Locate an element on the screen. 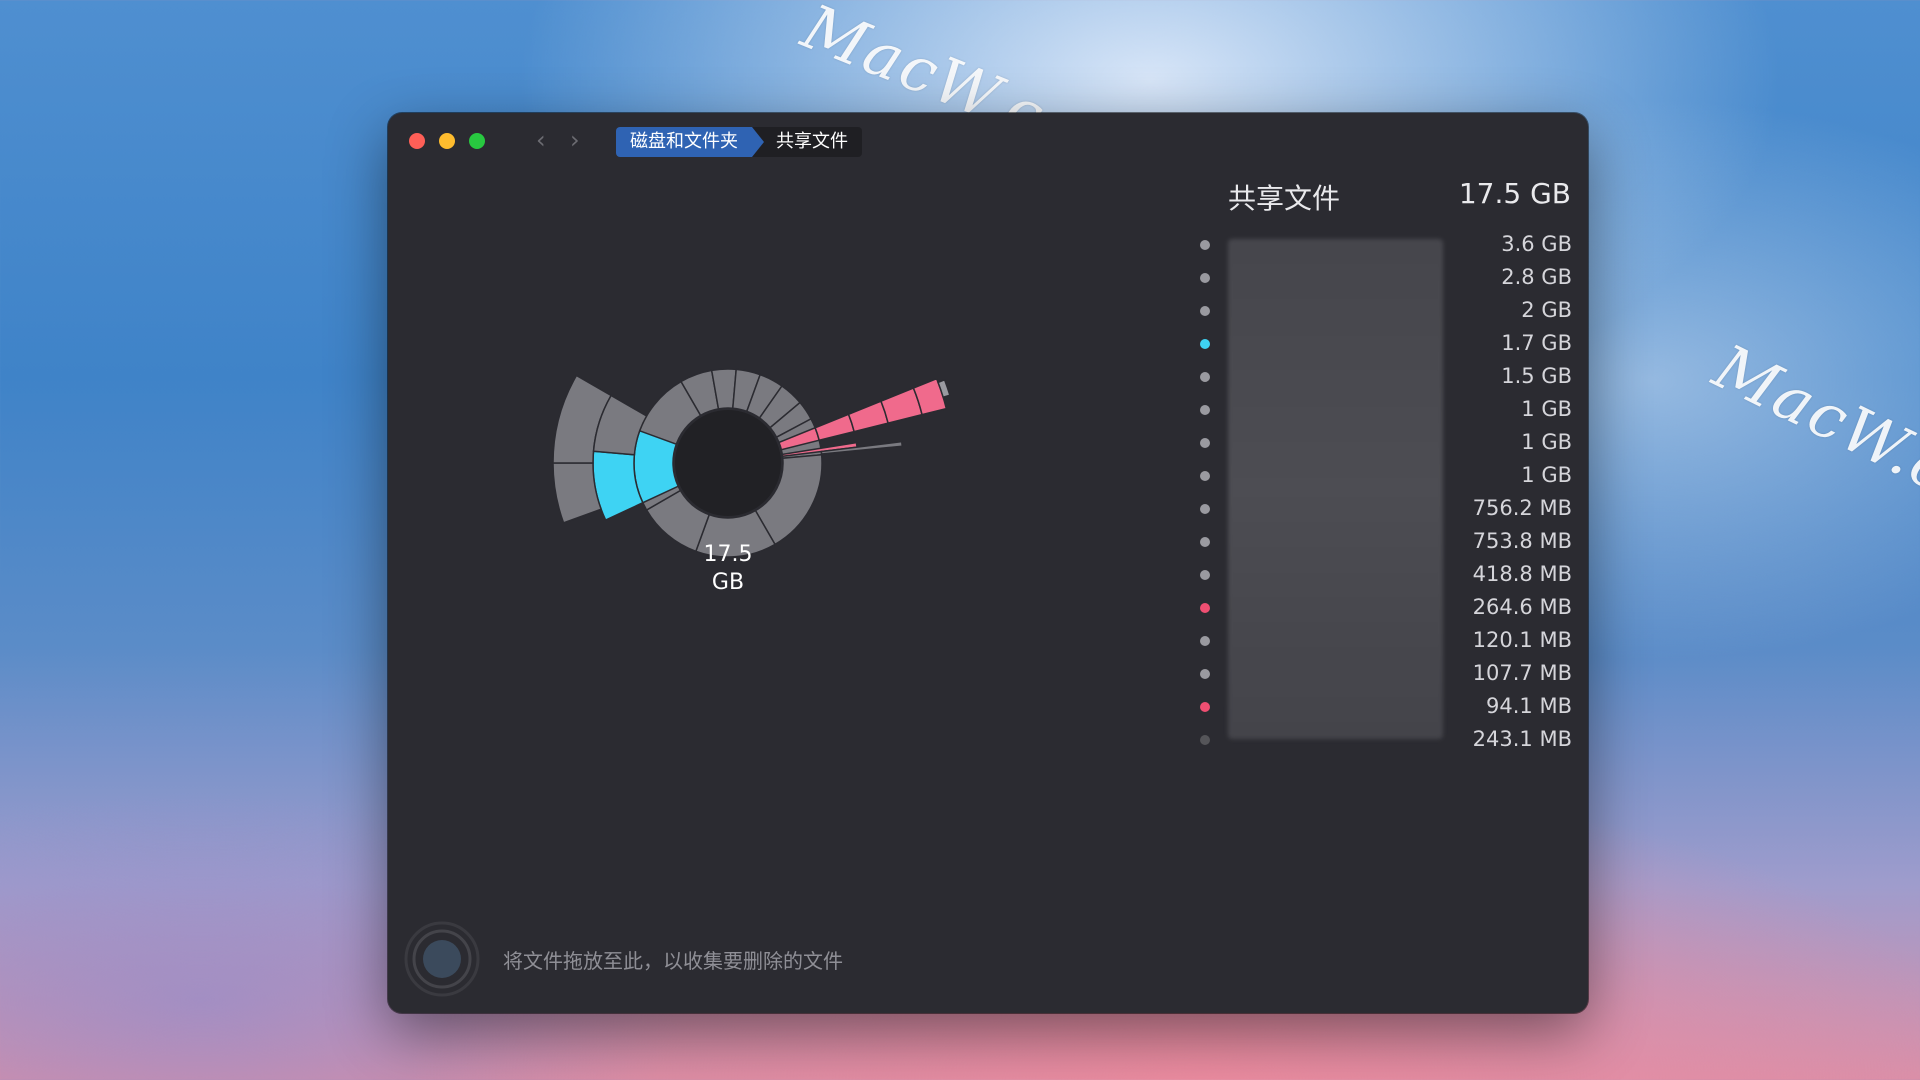  file-size: 107.7 MB is located at coordinates (1522, 673).